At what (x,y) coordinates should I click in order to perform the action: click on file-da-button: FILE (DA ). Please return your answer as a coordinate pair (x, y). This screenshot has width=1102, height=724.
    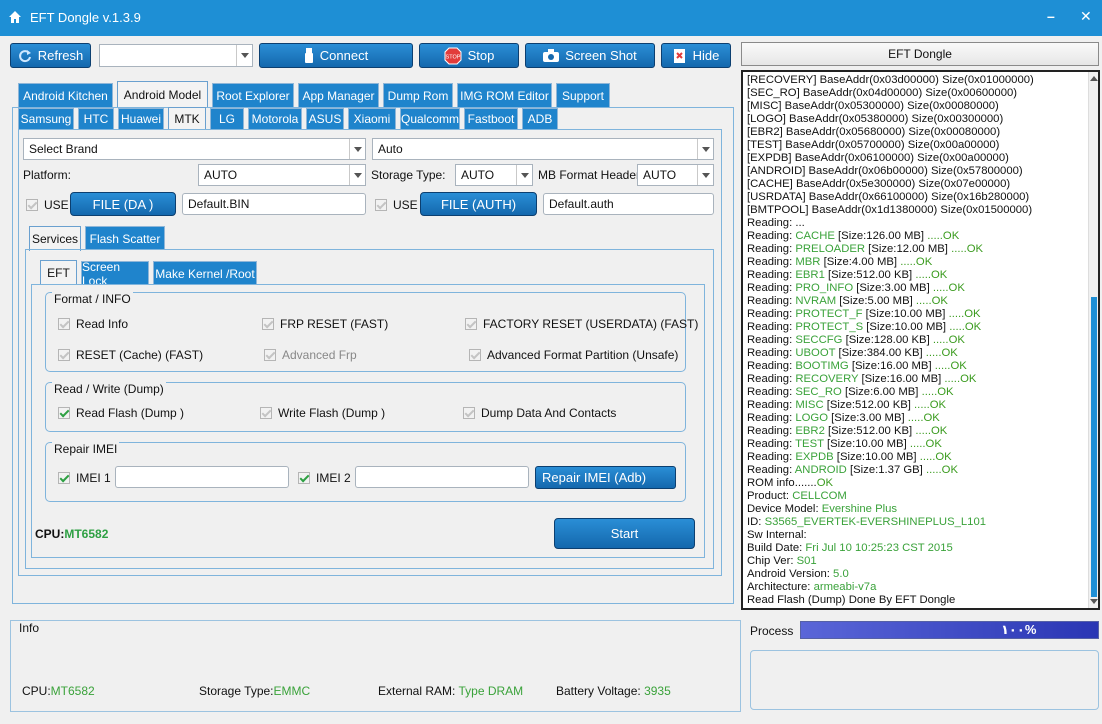
    Looking at the image, I should click on (123, 204).